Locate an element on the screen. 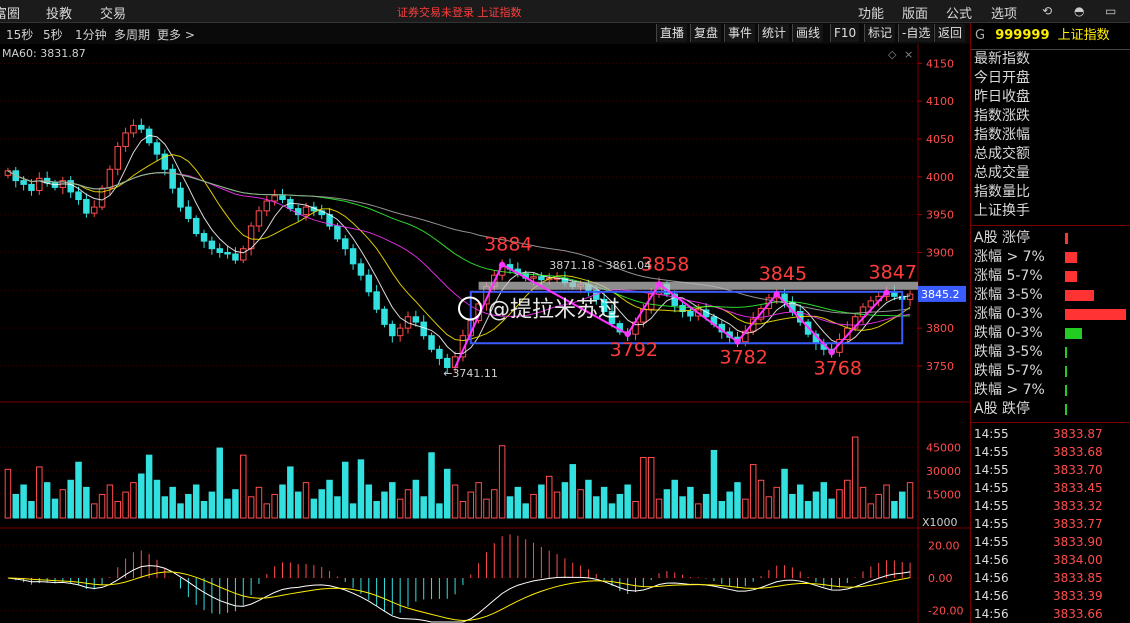 This screenshot has width=1130, height=623. watchlist-button: -自选 is located at coordinates (916, 33).